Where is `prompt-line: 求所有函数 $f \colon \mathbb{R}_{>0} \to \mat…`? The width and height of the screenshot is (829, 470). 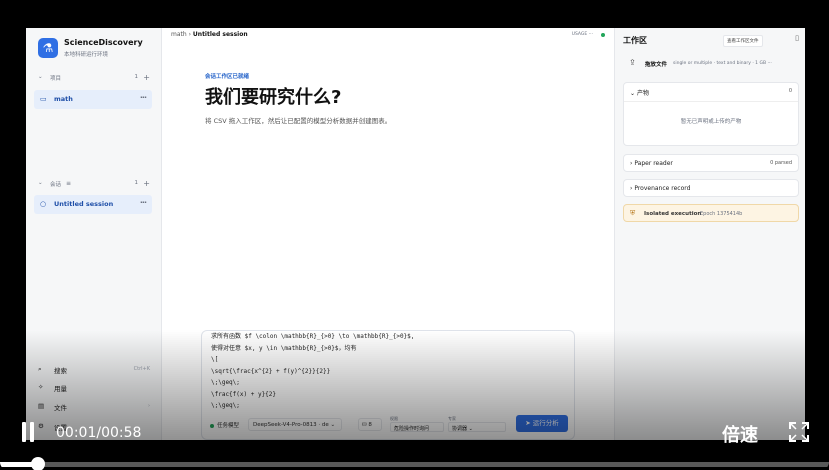 prompt-line: 求所有函数 $f \colon \mathbb{R}_{>0} \to \mat… is located at coordinates (313, 336).